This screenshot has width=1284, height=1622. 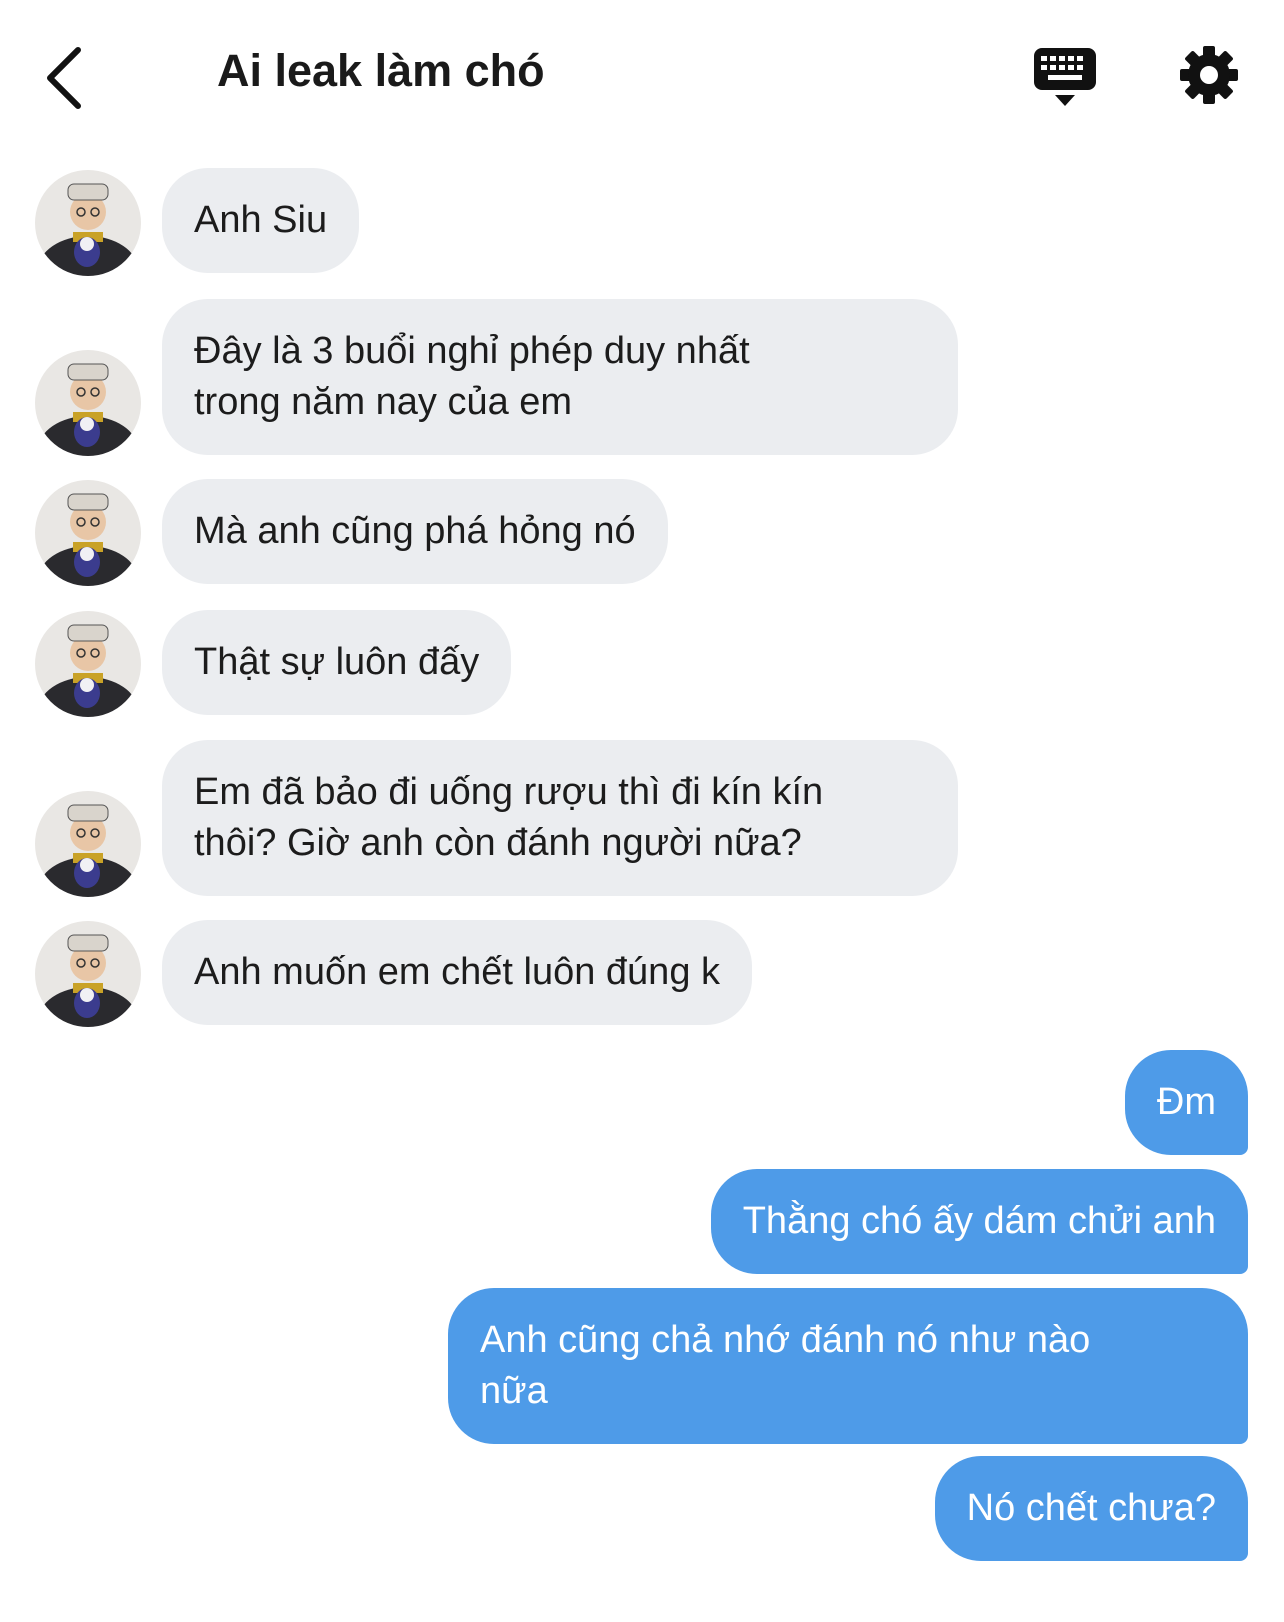 I want to click on message-bubble-incoming: Anh muốn em chết luôn đúng k, so click(x=457, y=972).